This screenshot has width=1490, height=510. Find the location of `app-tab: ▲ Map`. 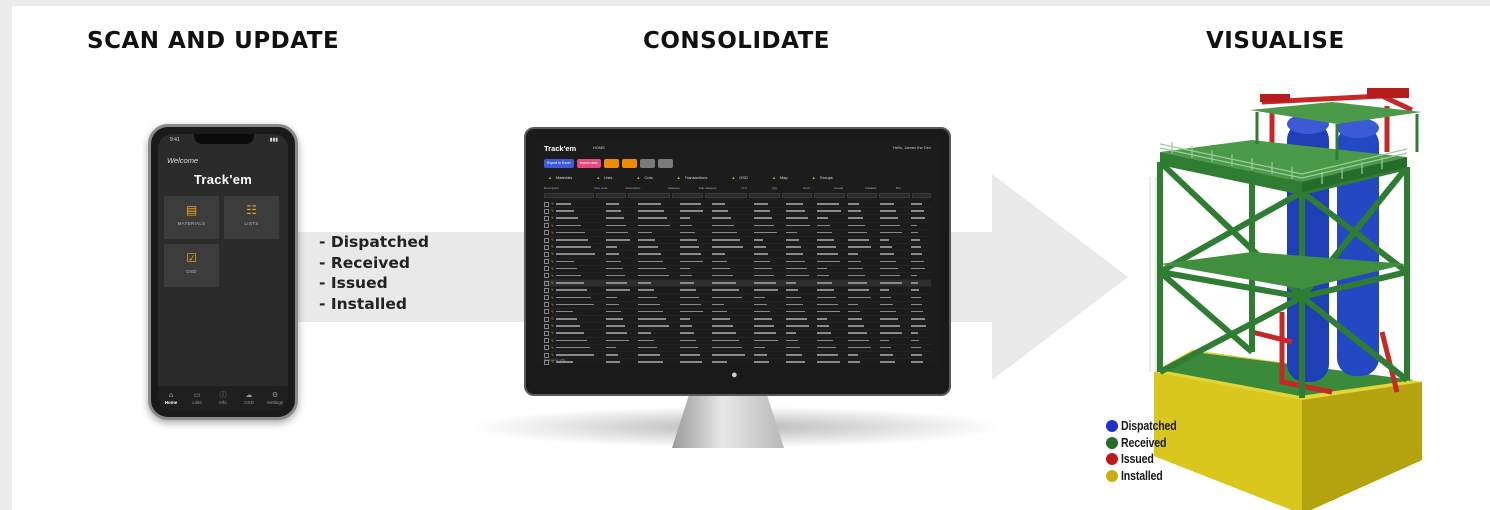

app-tab: ▲ Map is located at coordinates (780, 178).